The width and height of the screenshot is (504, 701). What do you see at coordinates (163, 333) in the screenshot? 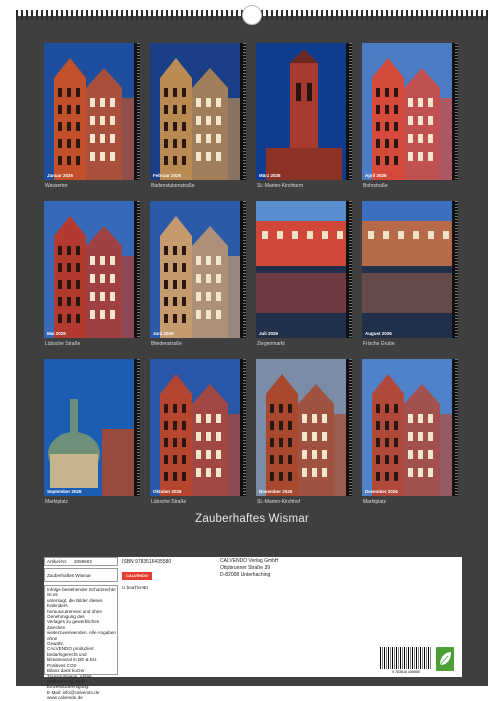
I see `month-label: Juni 2026` at bounding box center [163, 333].